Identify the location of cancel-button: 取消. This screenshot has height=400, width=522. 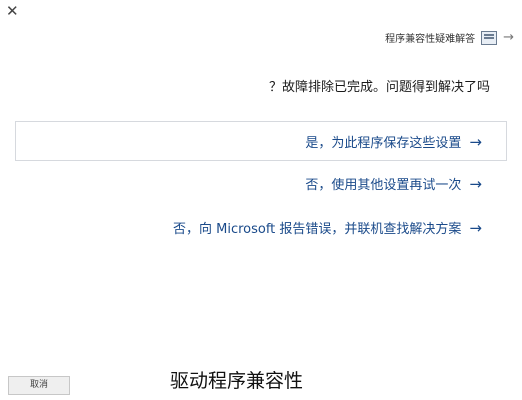
(39, 385).